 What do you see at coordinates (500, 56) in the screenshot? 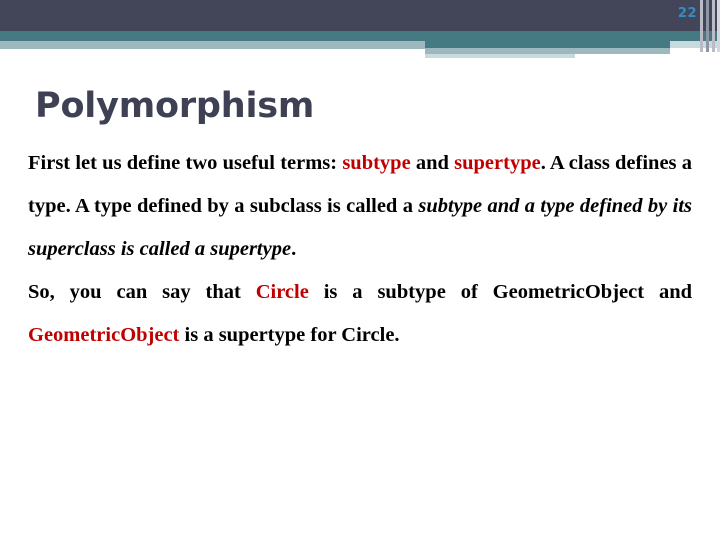
I see `header-light-band-far` at bounding box center [500, 56].